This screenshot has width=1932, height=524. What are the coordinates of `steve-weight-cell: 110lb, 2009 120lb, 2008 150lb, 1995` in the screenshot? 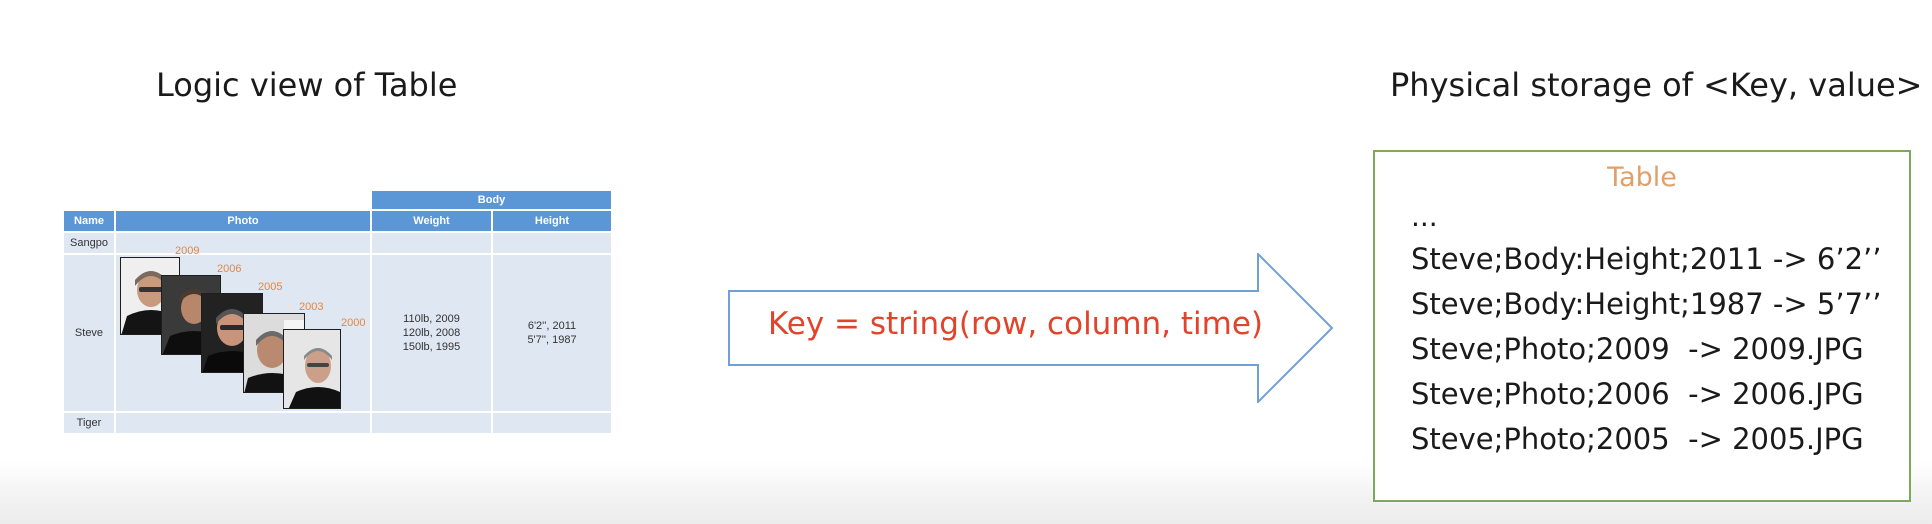 It's located at (431, 333).